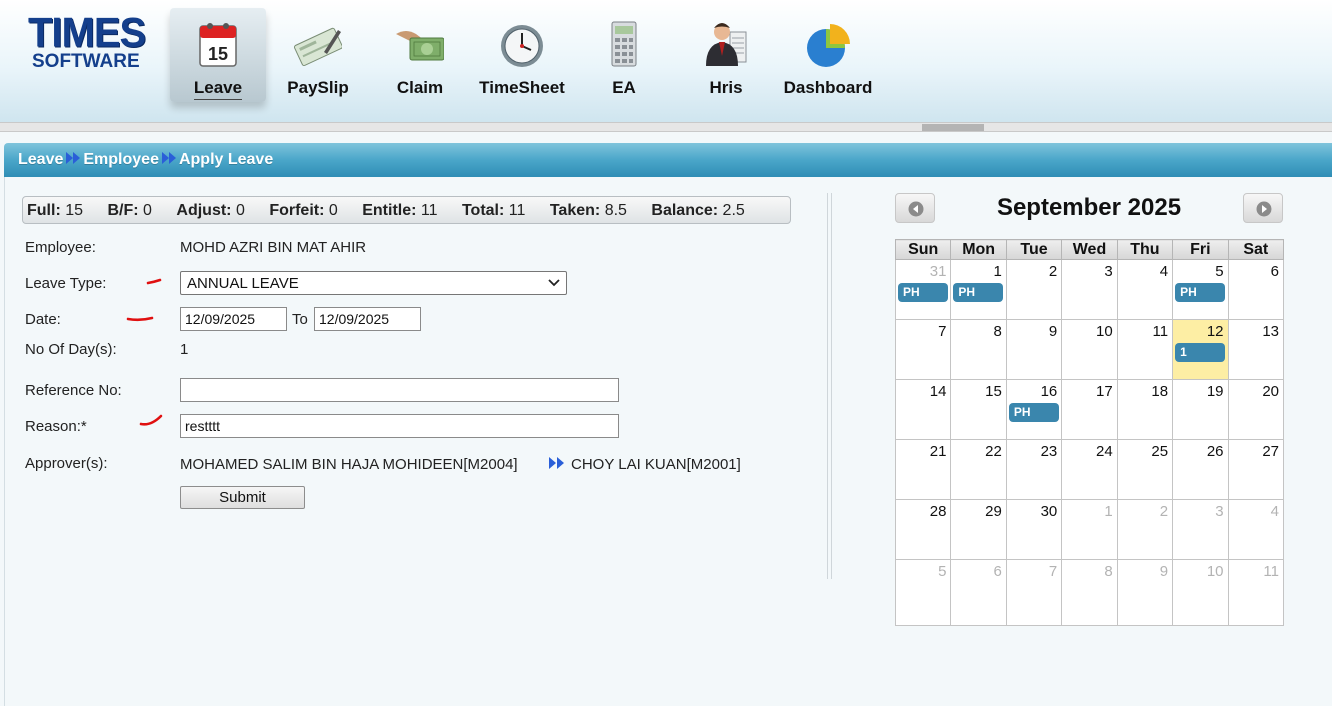  What do you see at coordinates (938, 451) in the screenshot?
I see `day-number: 21` at bounding box center [938, 451].